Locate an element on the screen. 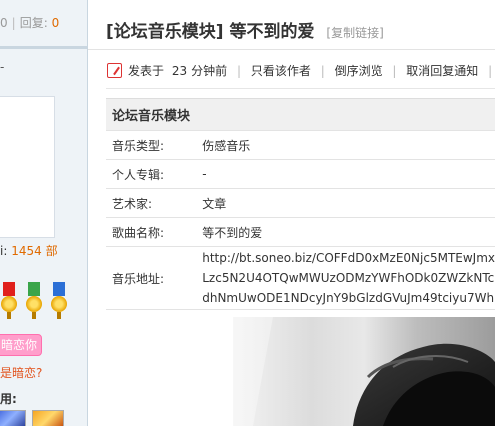 The height and width of the screenshot is (426, 495). post-title: [论坛音乐模块] 等不到的爱 [复制链接] is located at coordinates (245, 29).